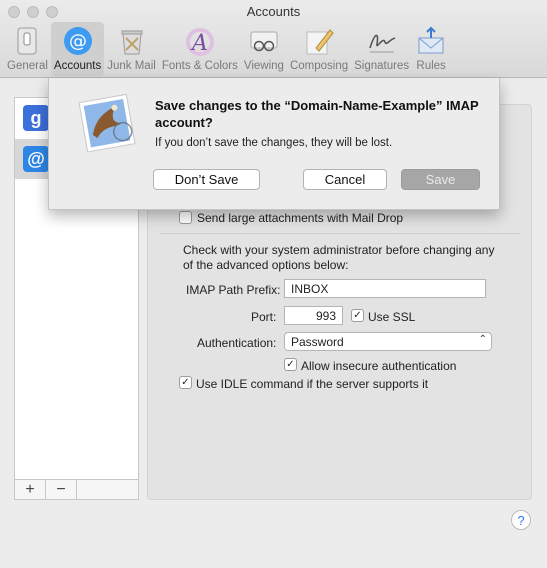  I want to click on general-switch-icon, so click(27, 41).